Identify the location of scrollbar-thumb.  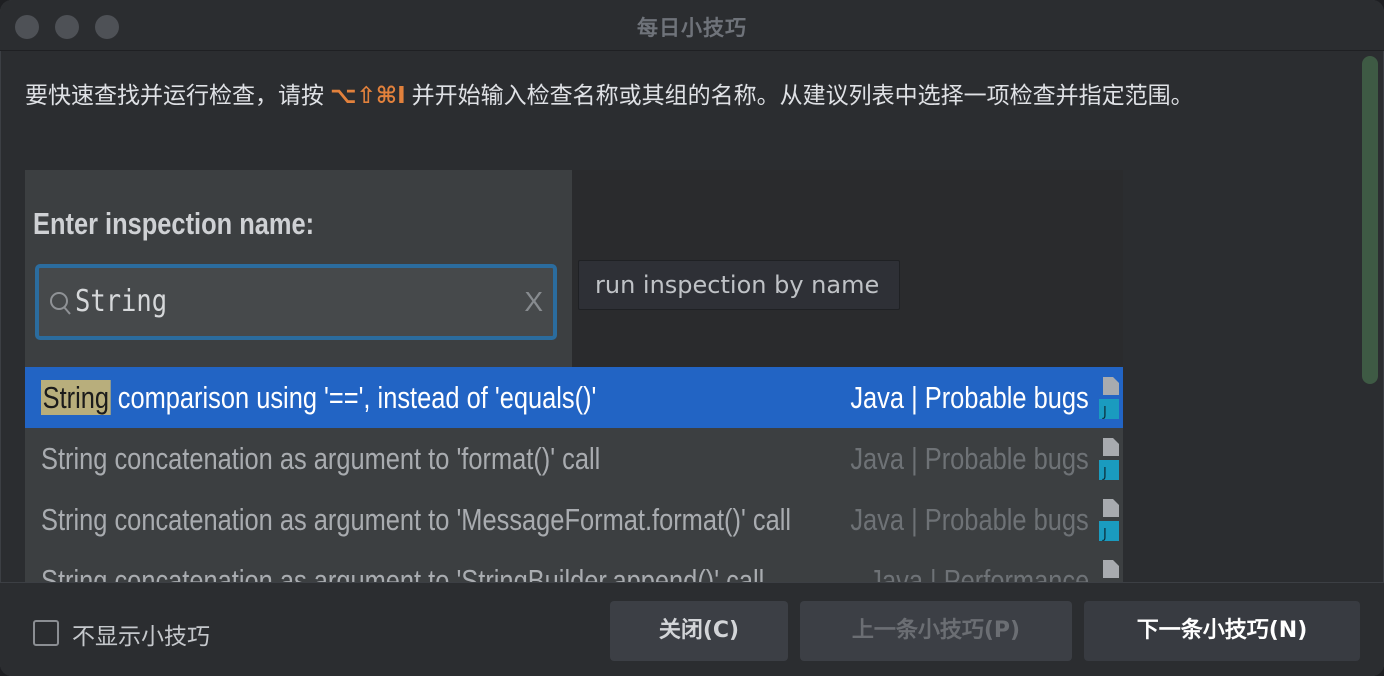
(1370, 220).